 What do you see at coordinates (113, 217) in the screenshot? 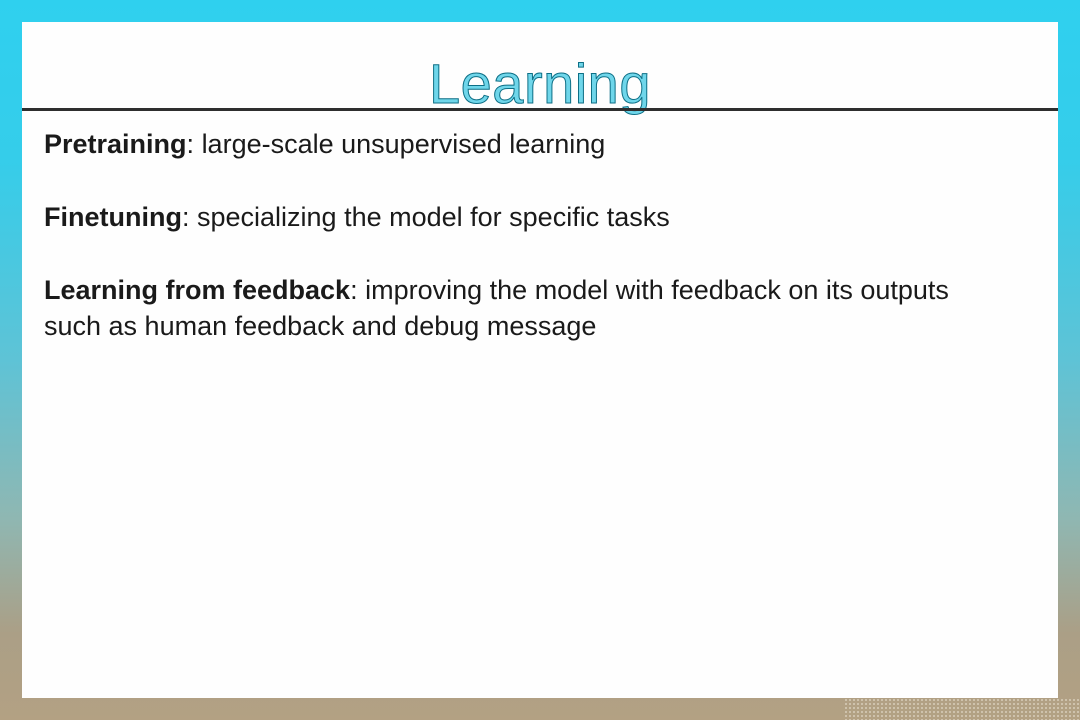
I see `term-finetuning: Finetuning` at bounding box center [113, 217].